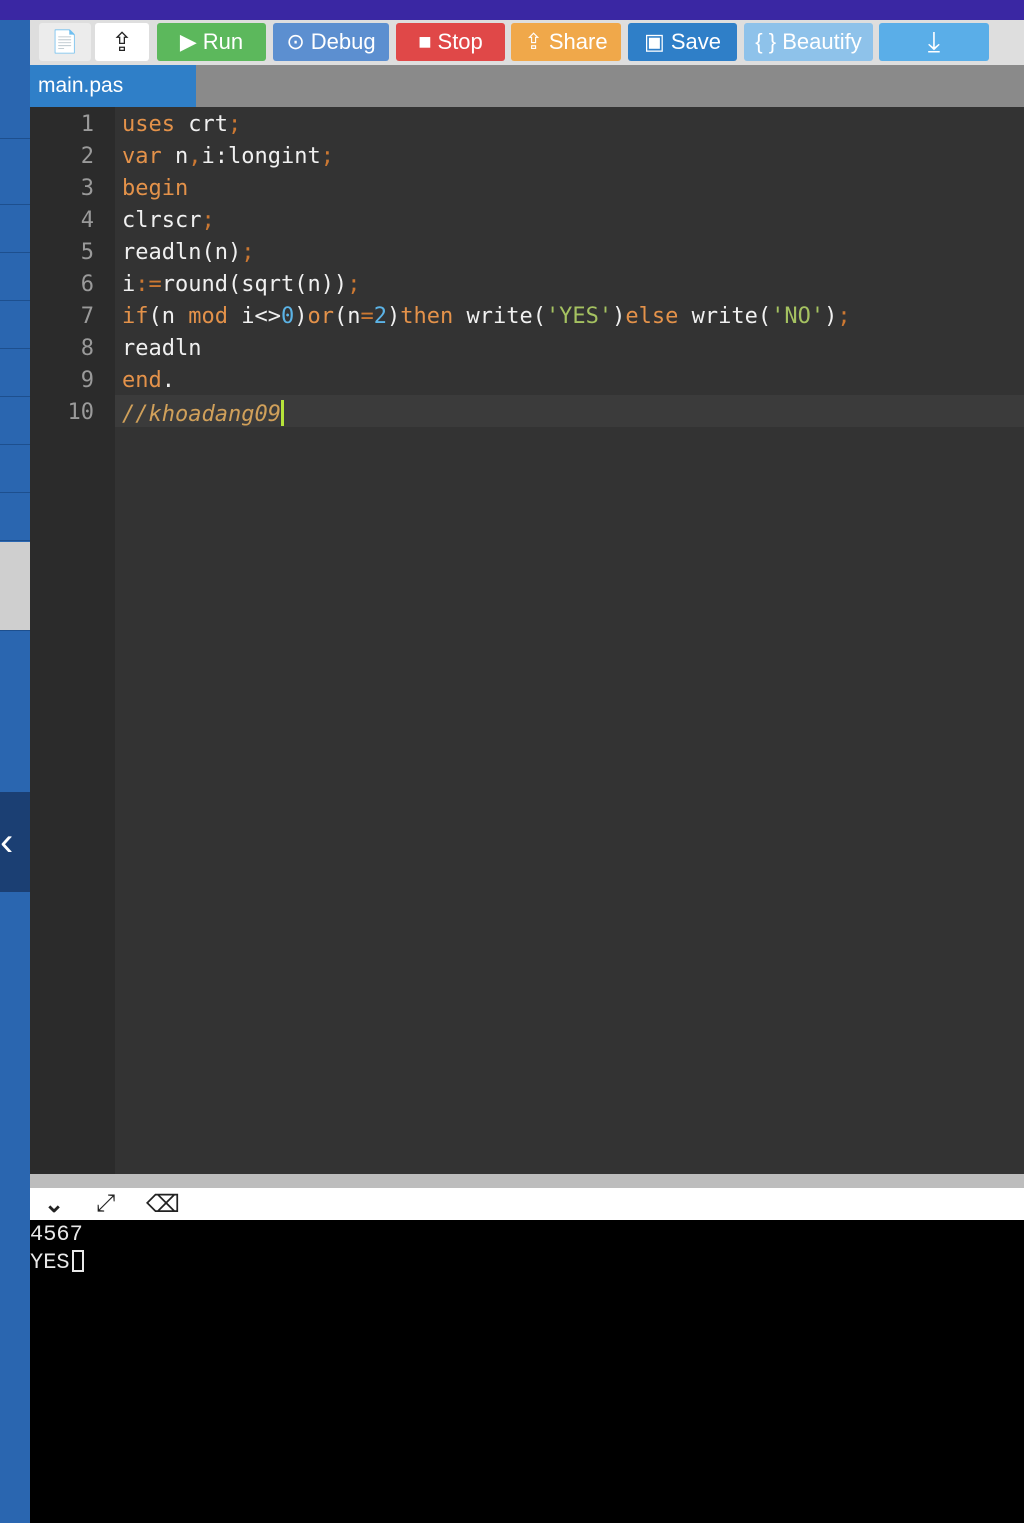 The height and width of the screenshot is (1523, 1024). I want to click on line-number: 3, so click(87, 188).